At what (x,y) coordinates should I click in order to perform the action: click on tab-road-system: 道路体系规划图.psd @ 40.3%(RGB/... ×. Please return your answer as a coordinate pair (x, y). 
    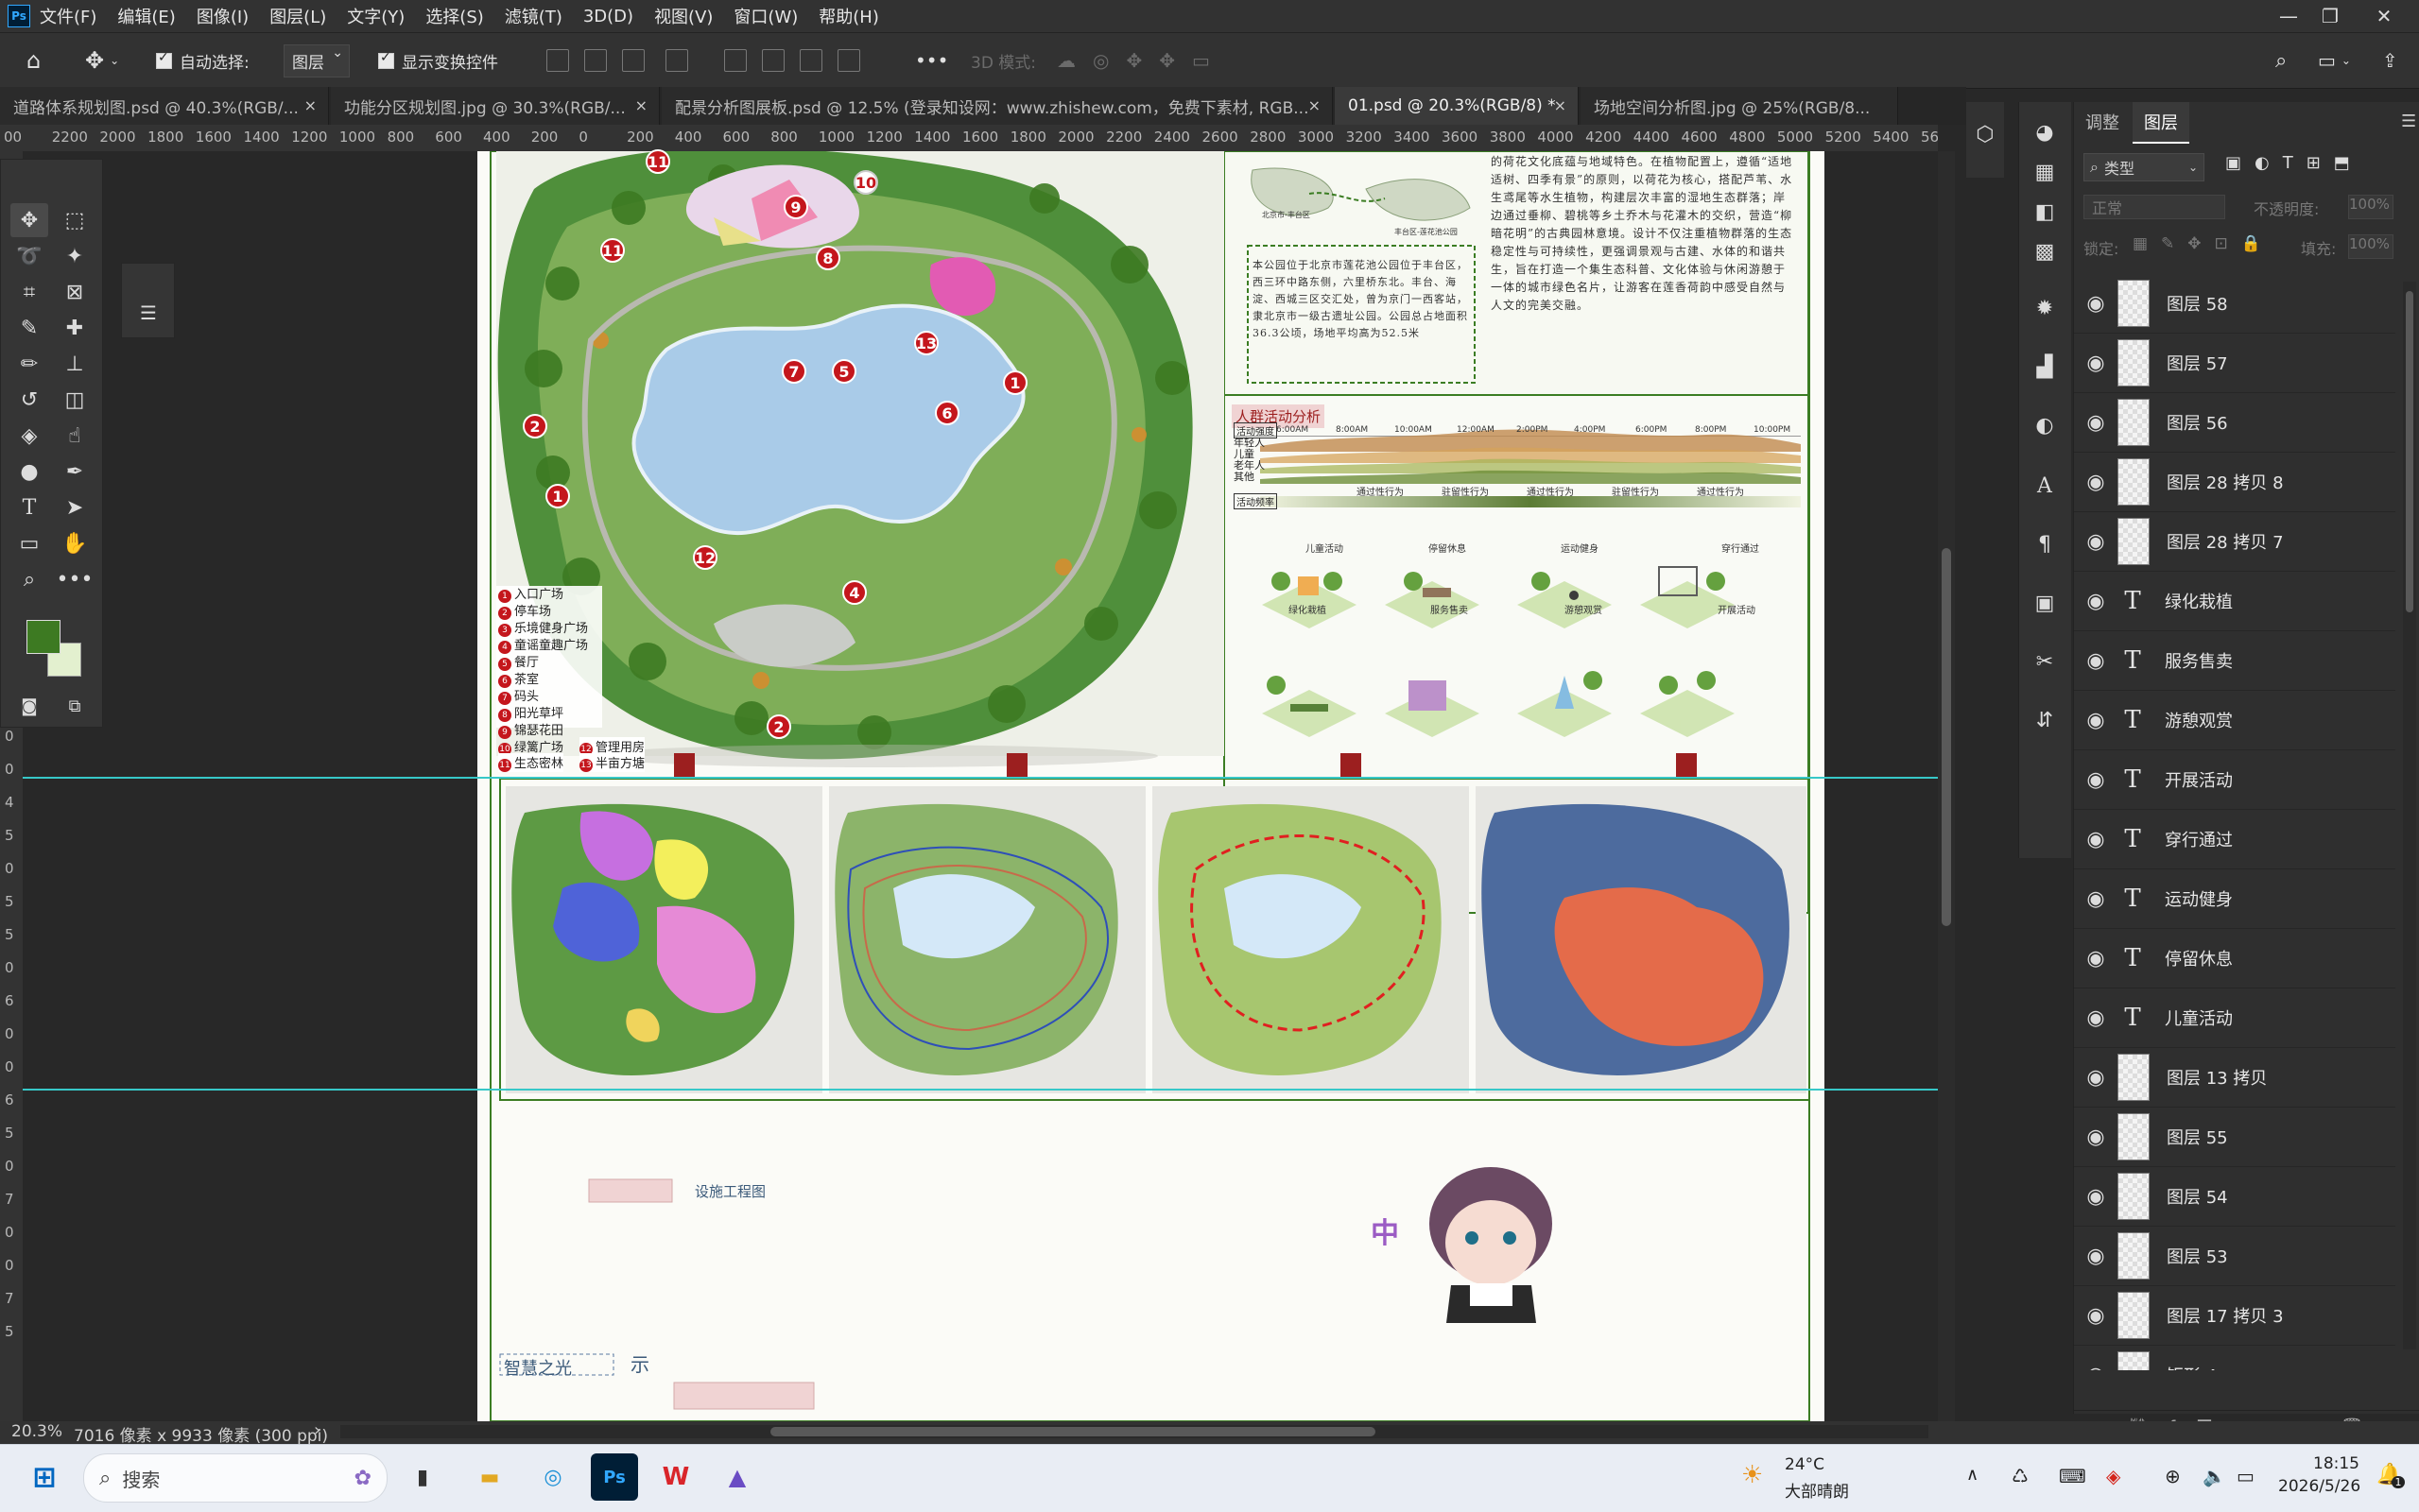
    Looking at the image, I should click on (164, 106).